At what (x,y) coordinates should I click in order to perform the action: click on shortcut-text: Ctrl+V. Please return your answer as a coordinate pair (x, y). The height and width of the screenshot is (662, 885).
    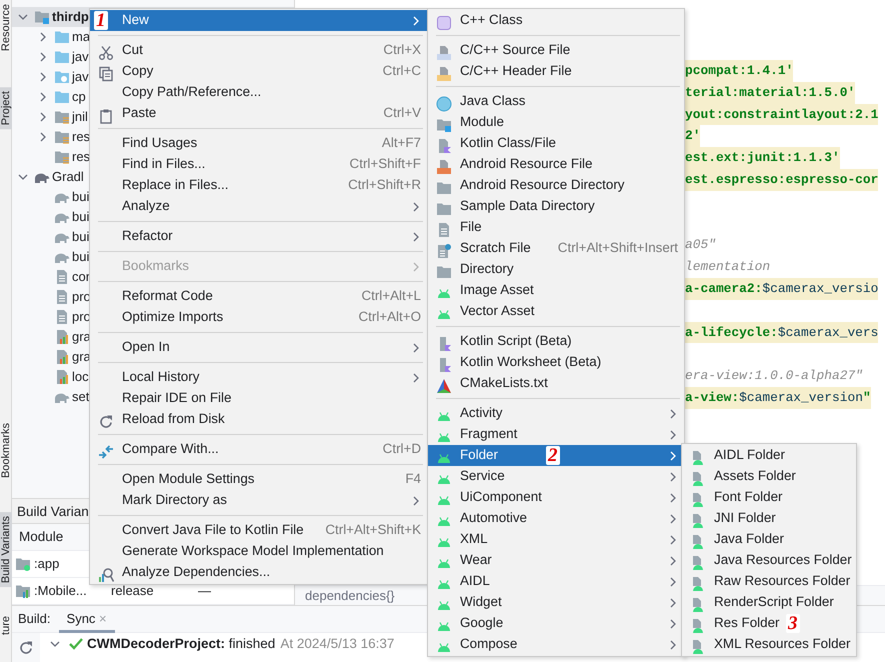
    Looking at the image, I should click on (402, 113).